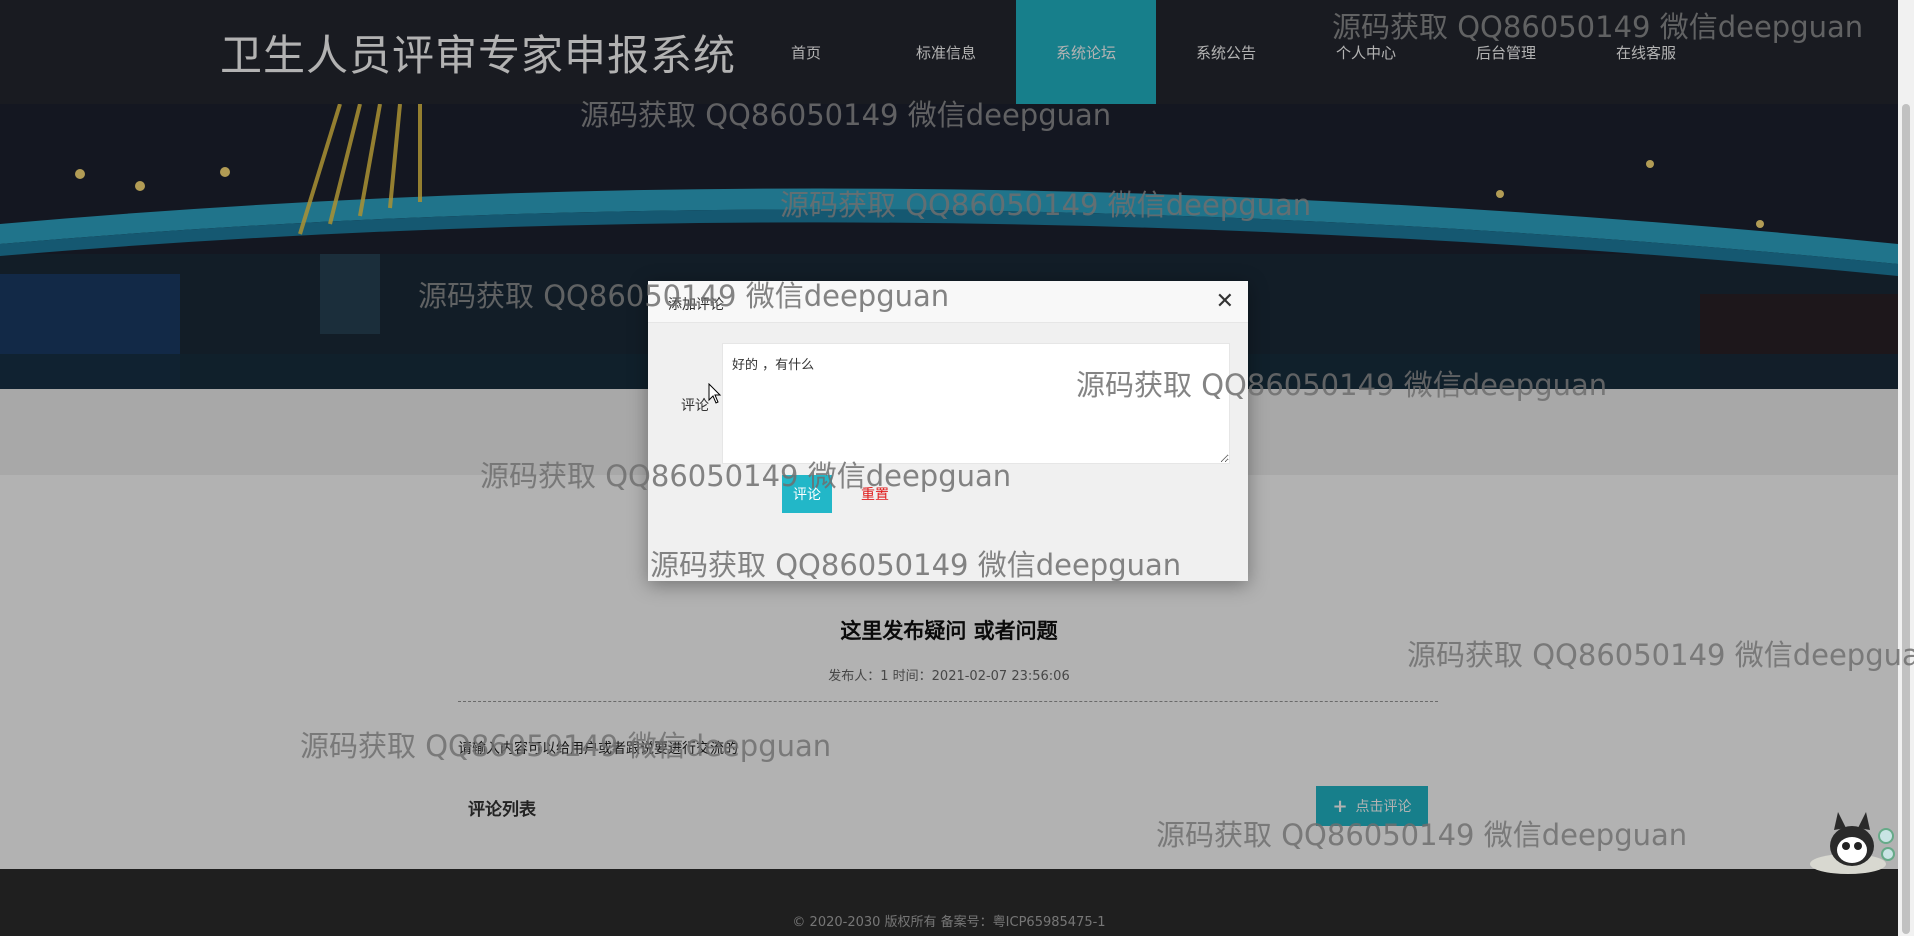 The height and width of the screenshot is (936, 1914). Describe the element at coordinates (1852, 841) in the screenshot. I see `mascot-cat-image` at that location.